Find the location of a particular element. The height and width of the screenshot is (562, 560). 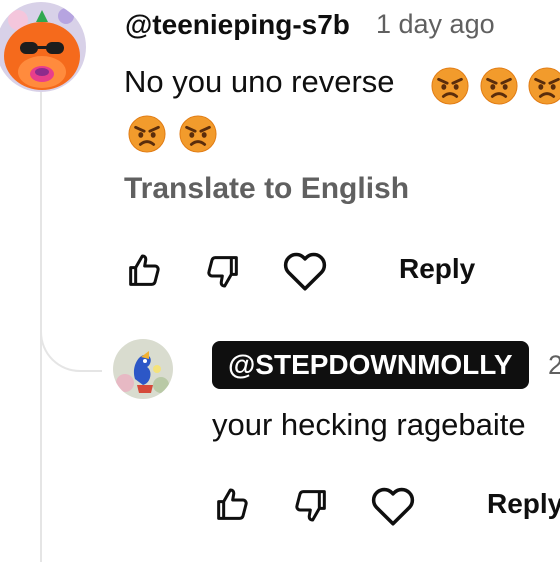

reply-button: Reply is located at coordinates (437, 269).